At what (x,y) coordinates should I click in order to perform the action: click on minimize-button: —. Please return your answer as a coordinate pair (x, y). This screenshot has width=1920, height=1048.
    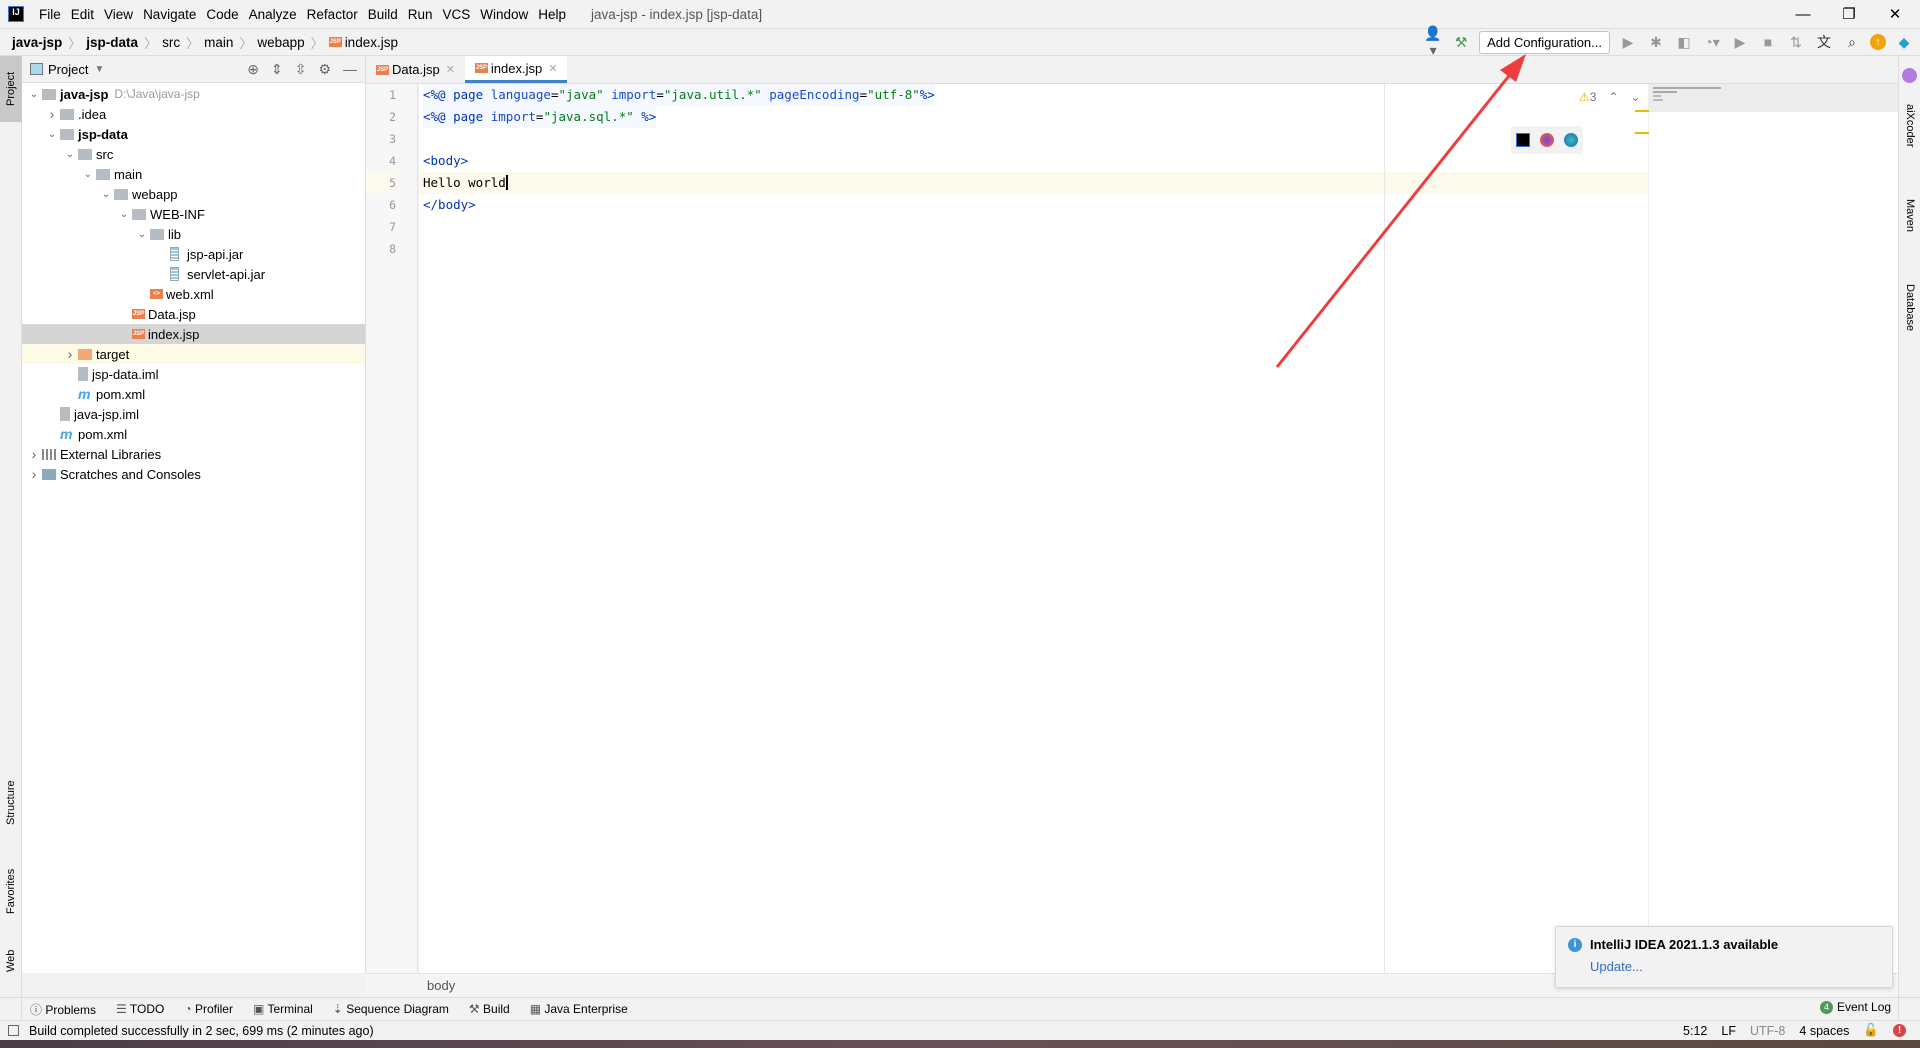
    Looking at the image, I should click on (1803, 14).